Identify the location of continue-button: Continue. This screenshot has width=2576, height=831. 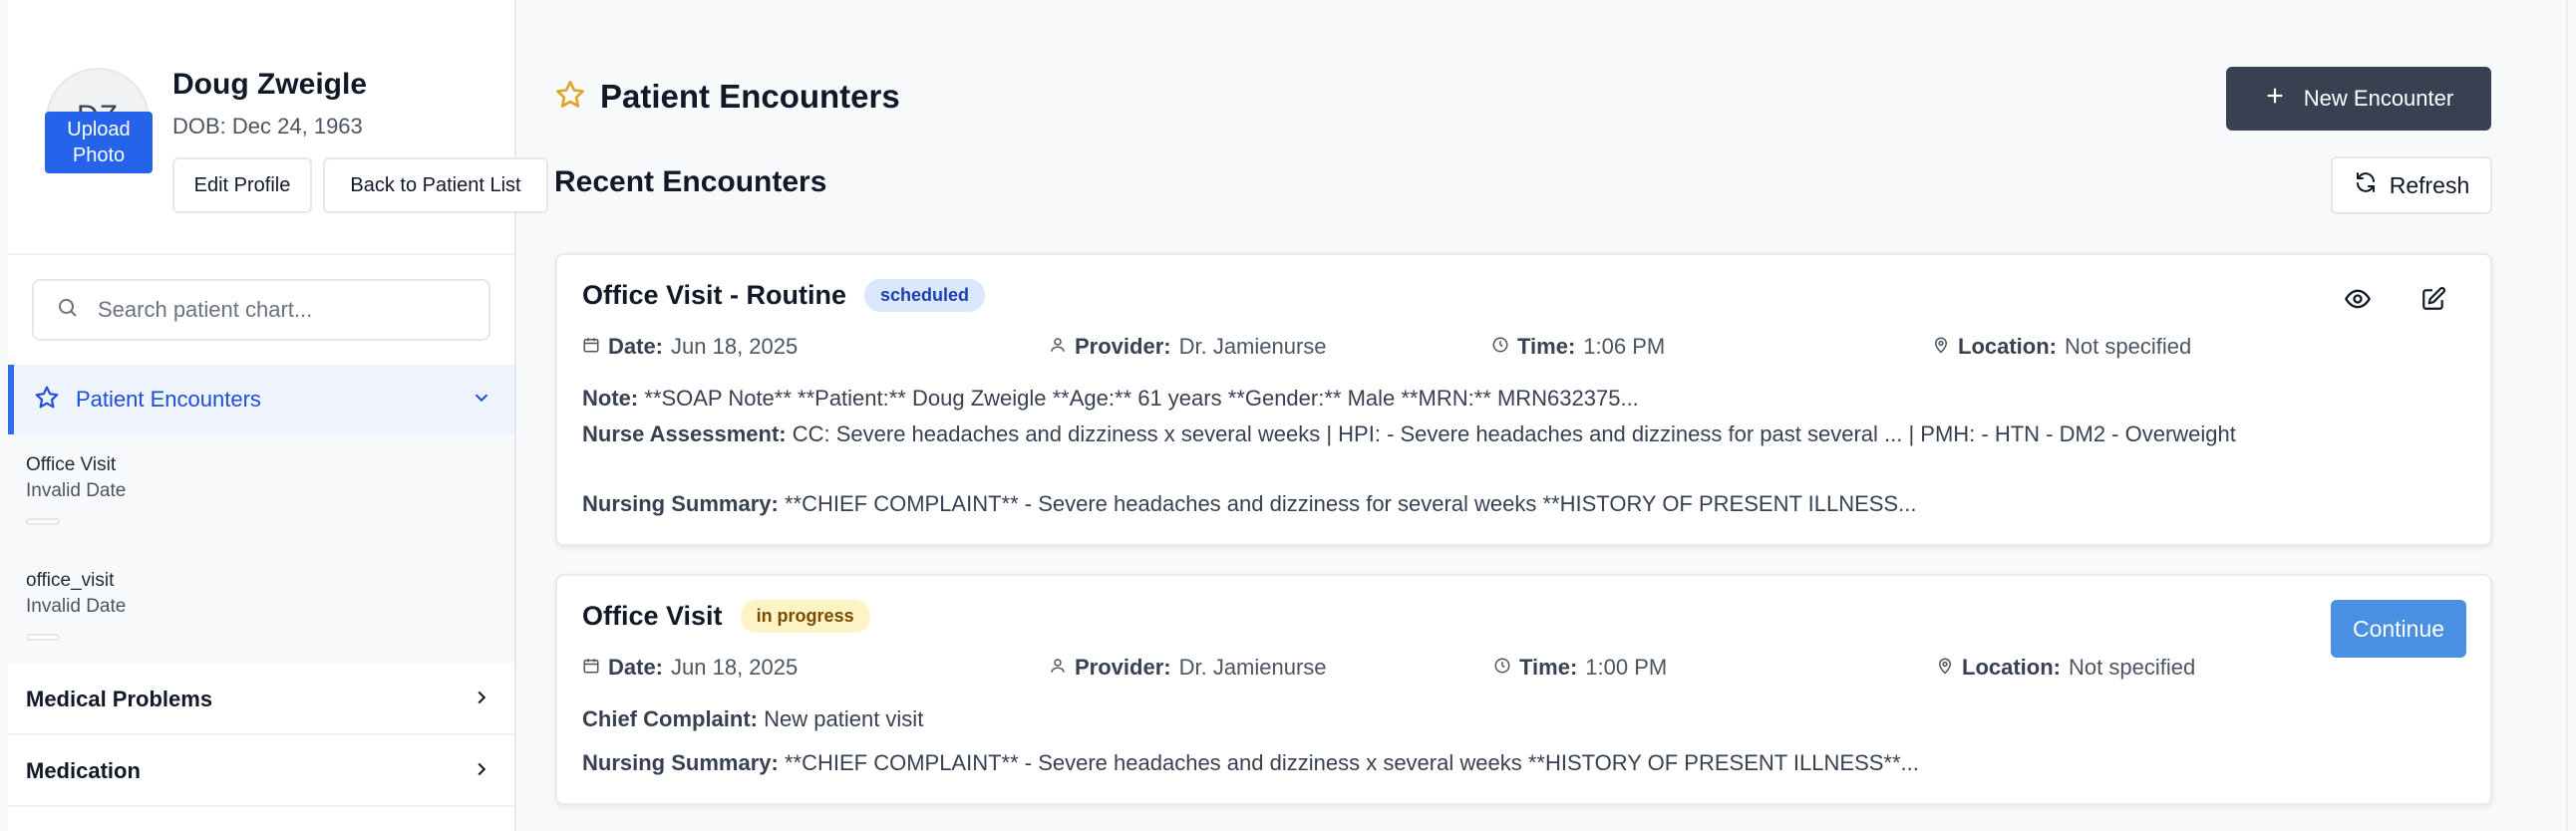
(2398, 629).